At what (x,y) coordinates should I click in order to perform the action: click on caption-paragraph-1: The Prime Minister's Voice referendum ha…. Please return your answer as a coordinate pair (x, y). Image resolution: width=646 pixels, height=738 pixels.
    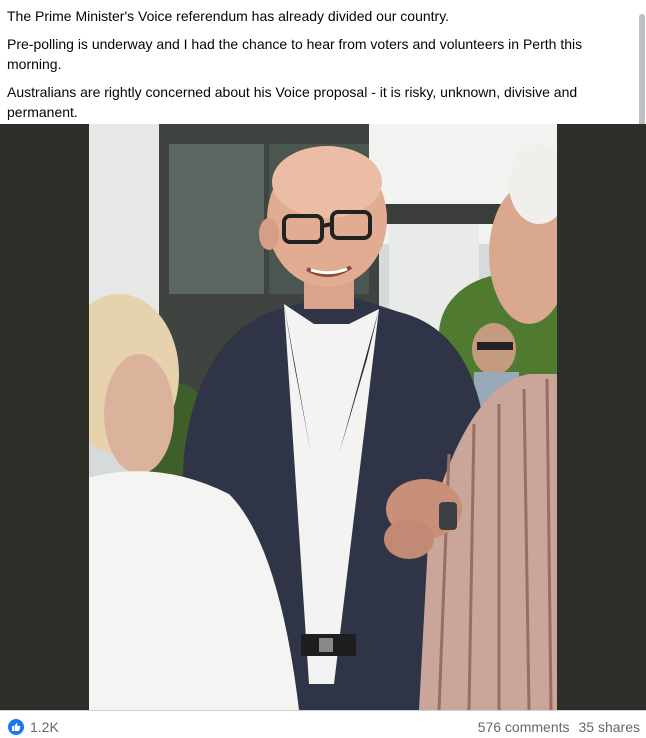
    Looking at the image, I should click on (228, 16).